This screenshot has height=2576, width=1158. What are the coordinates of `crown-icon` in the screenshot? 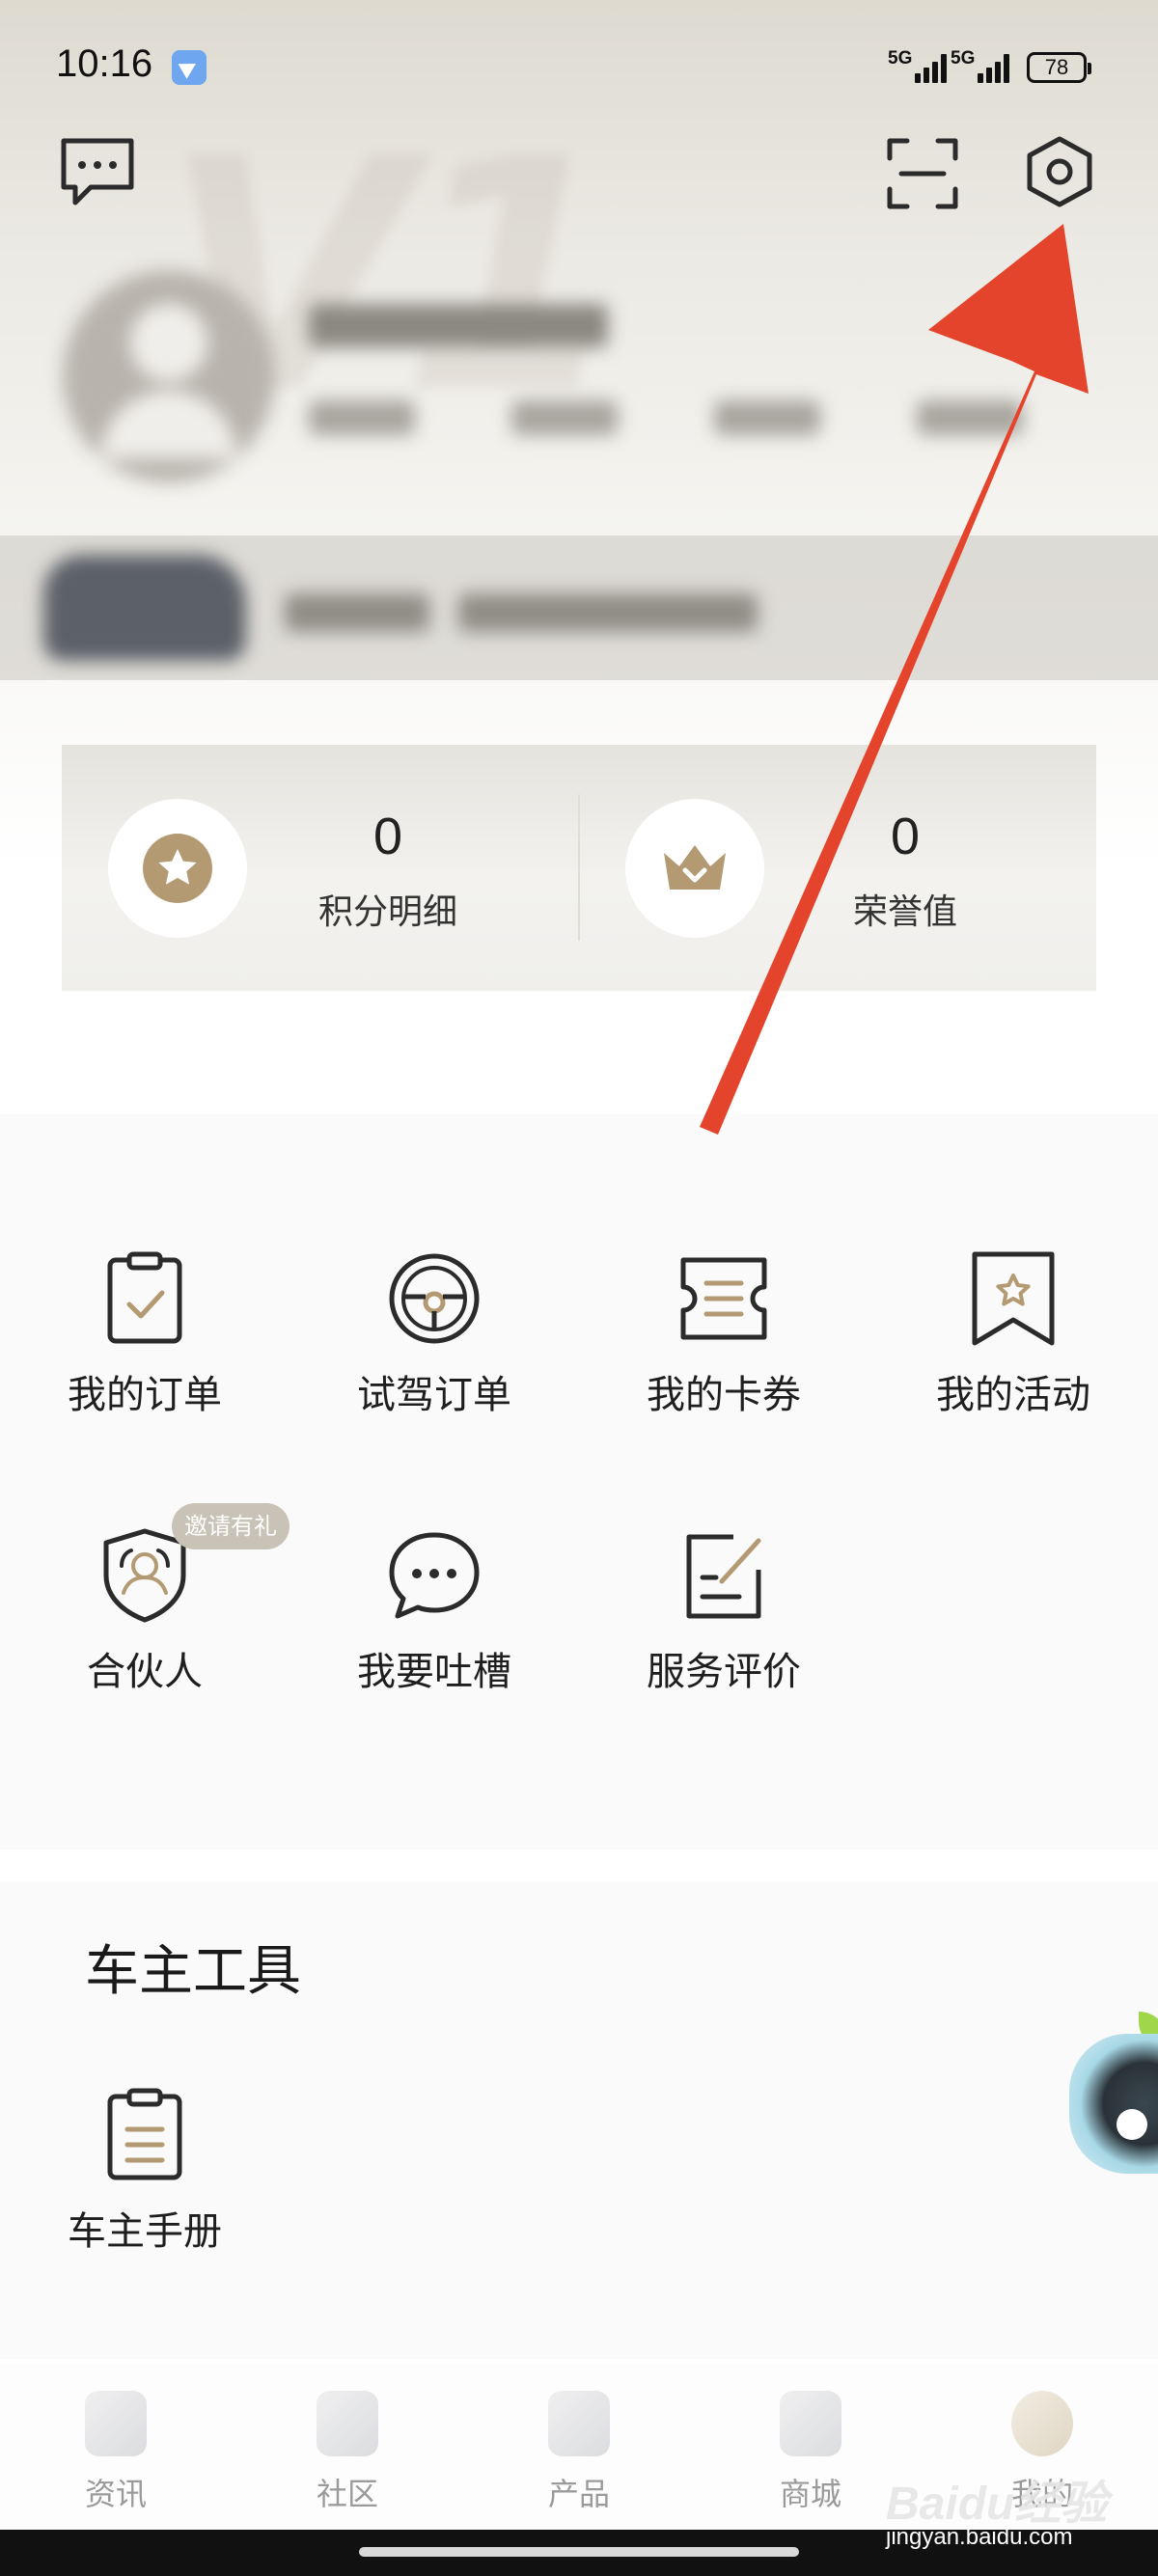 It's located at (695, 868).